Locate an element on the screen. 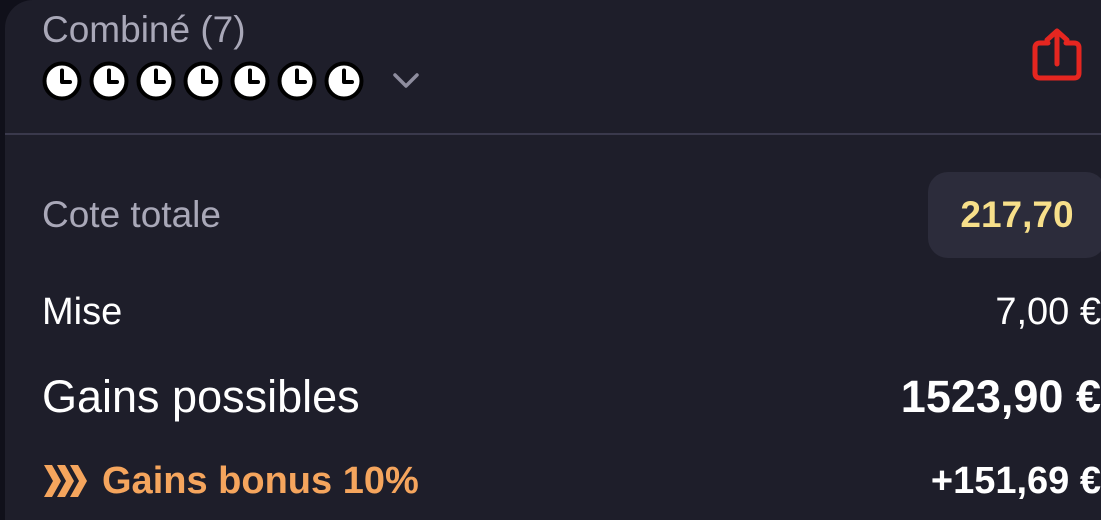  bet-type-title: Combiné (7) is located at coordinates (144, 29).